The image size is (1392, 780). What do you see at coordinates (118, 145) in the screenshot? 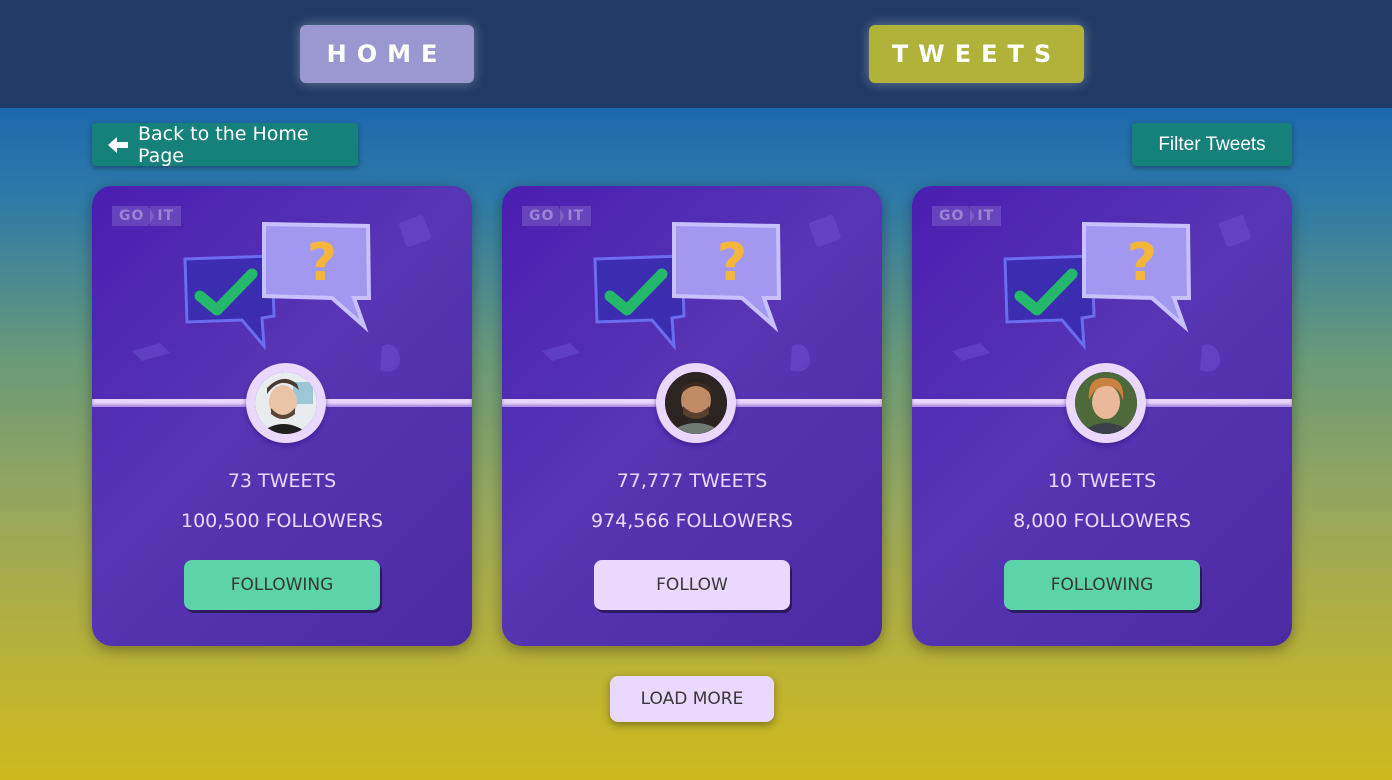
I see `arrow-left-icon` at bounding box center [118, 145].